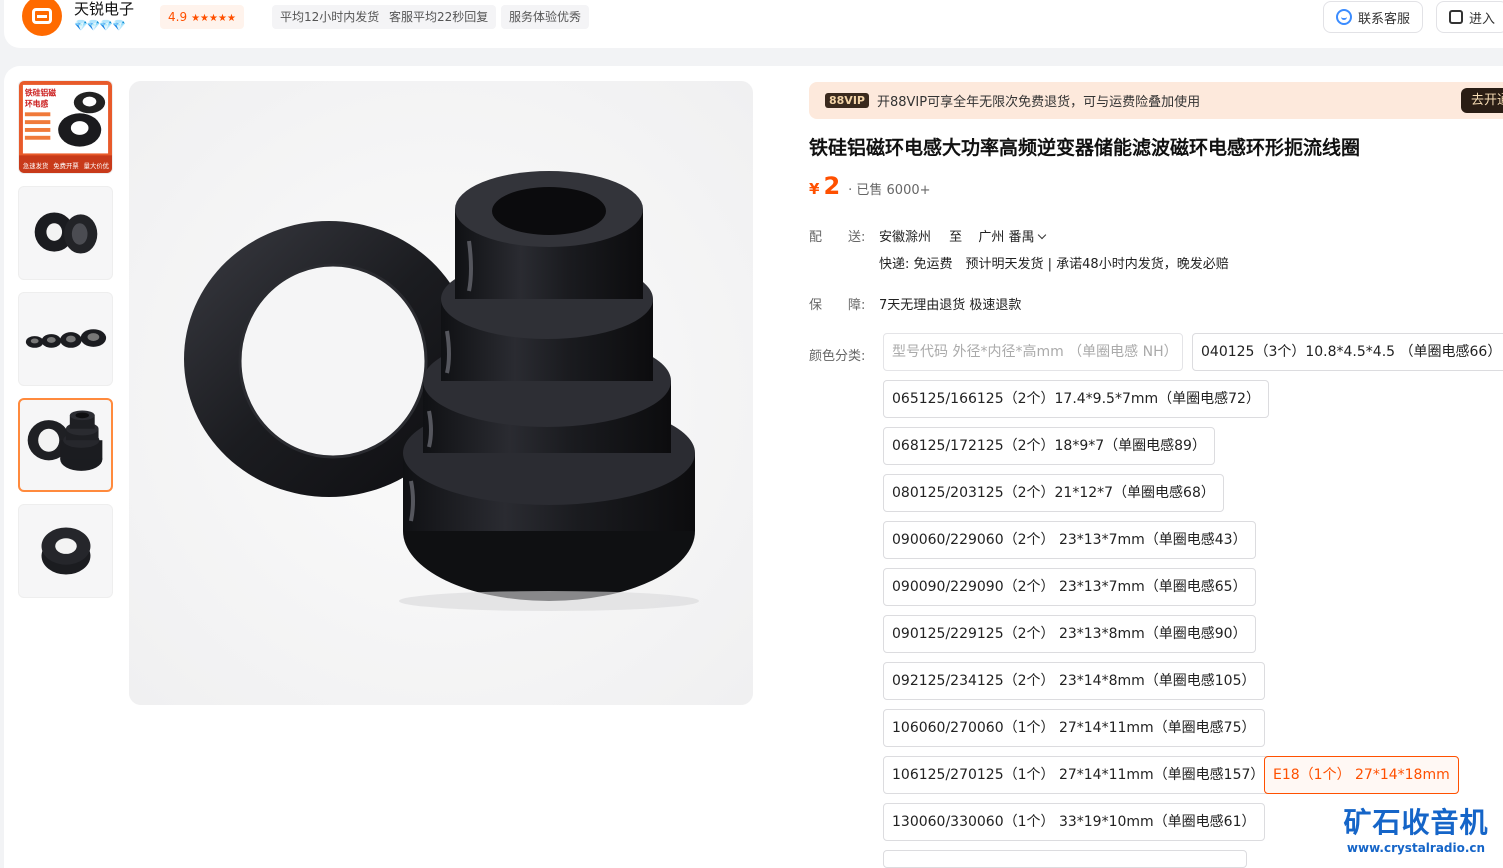 The image size is (1503, 868). What do you see at coordinates (1416, 822) in the screenshot?
I see `watermark-title: 矿石收音机` at bounding box center [1416, 822].